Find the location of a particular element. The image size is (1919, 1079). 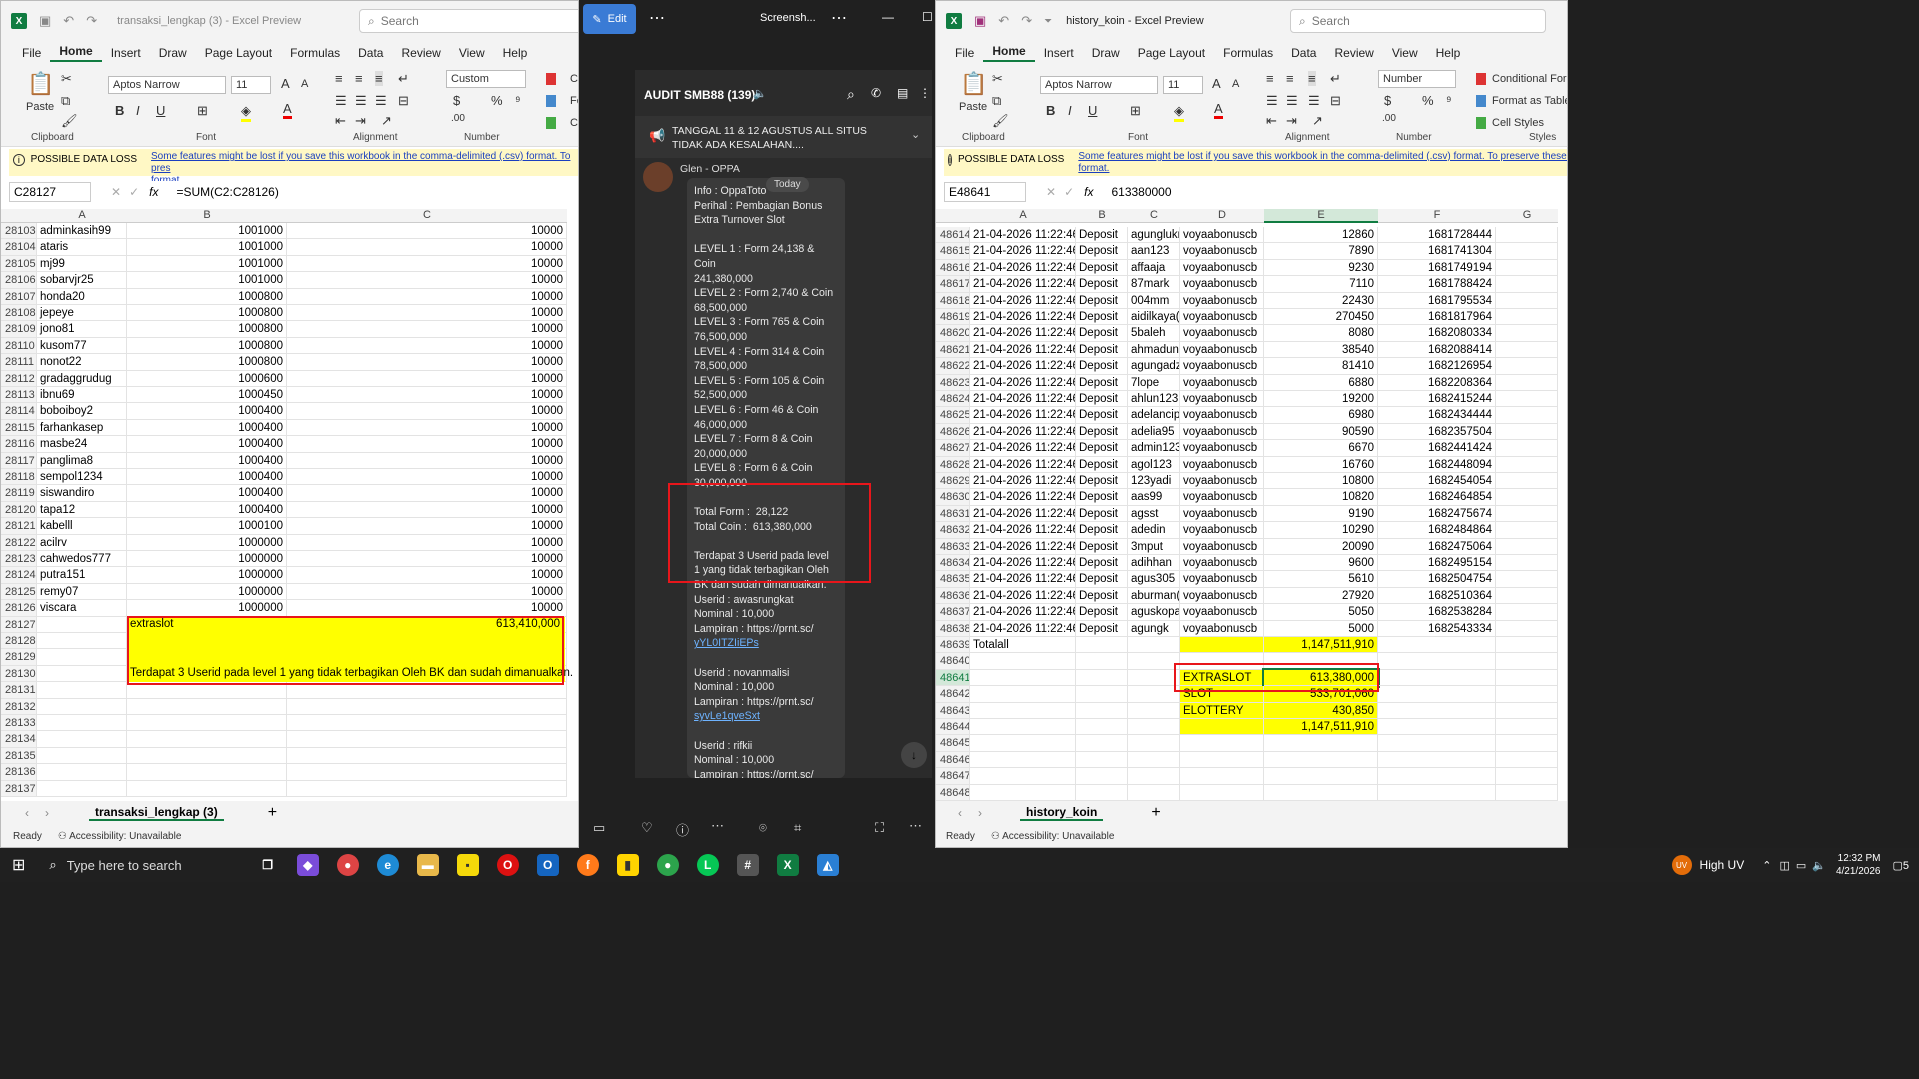

task-view-icon: ❐ is located at coordinates (268, 865).